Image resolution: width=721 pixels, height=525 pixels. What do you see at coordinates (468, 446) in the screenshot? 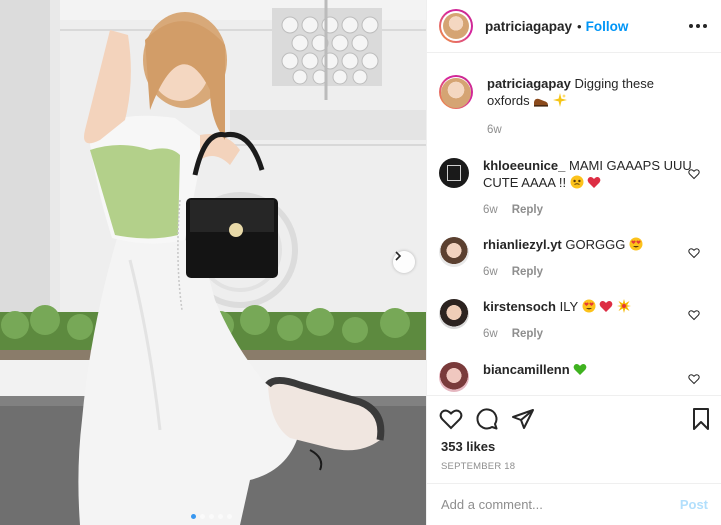
I see `likes-count: 353 likes` at bounding box center [468, 446].